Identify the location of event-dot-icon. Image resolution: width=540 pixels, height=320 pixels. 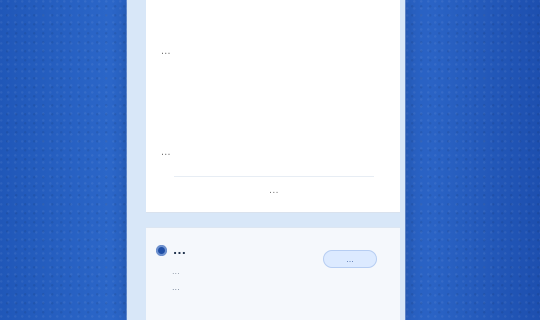
(161, 250).